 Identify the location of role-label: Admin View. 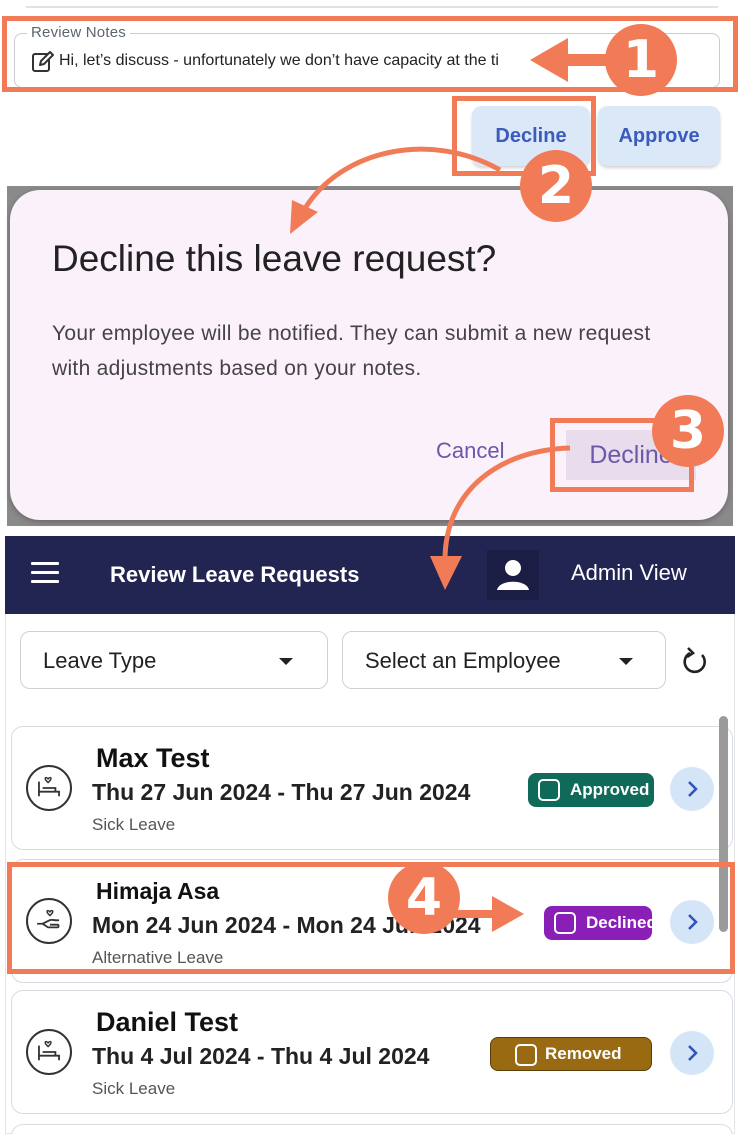
(629, 572).